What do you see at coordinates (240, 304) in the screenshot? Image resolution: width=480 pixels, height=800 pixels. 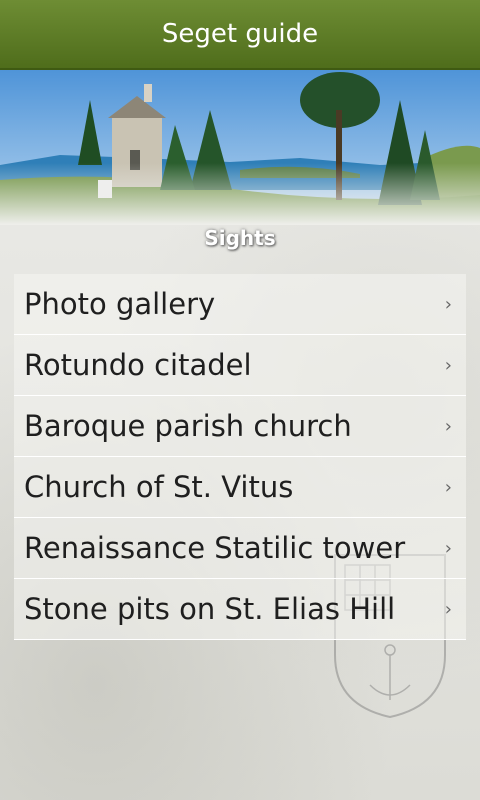 I see `list-item-photo-gallery: Photo gallery ›` at bounding box center [240, 304].